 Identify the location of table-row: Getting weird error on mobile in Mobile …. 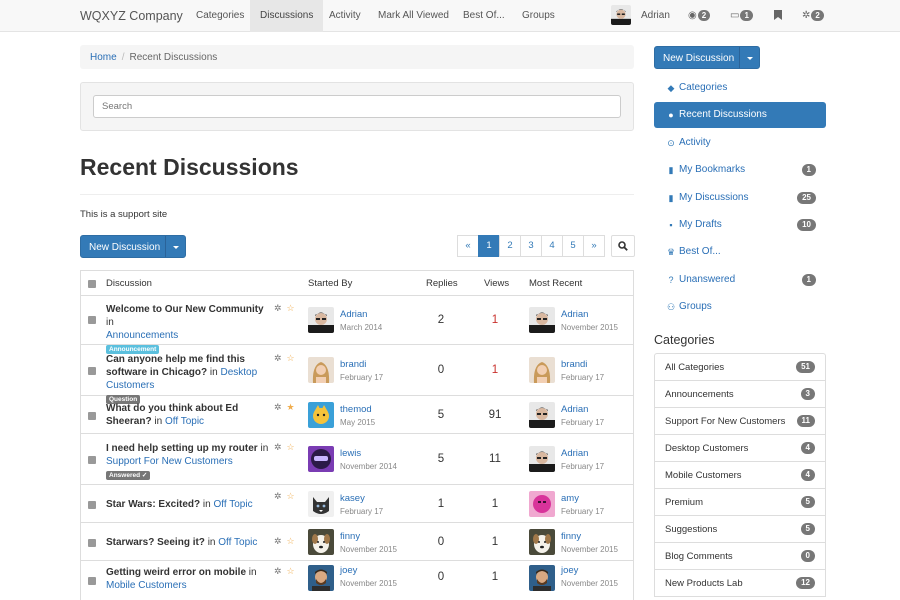
(357, 581).